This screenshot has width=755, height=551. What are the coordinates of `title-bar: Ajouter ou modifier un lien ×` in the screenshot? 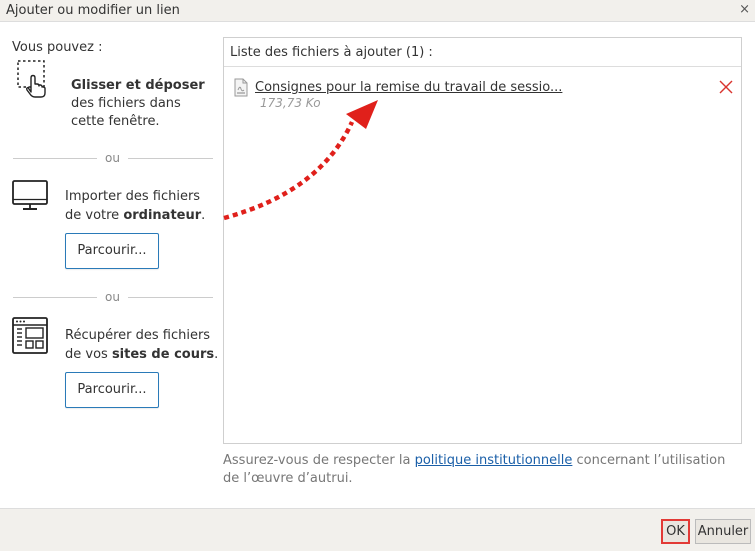 It's located at (377, 11).